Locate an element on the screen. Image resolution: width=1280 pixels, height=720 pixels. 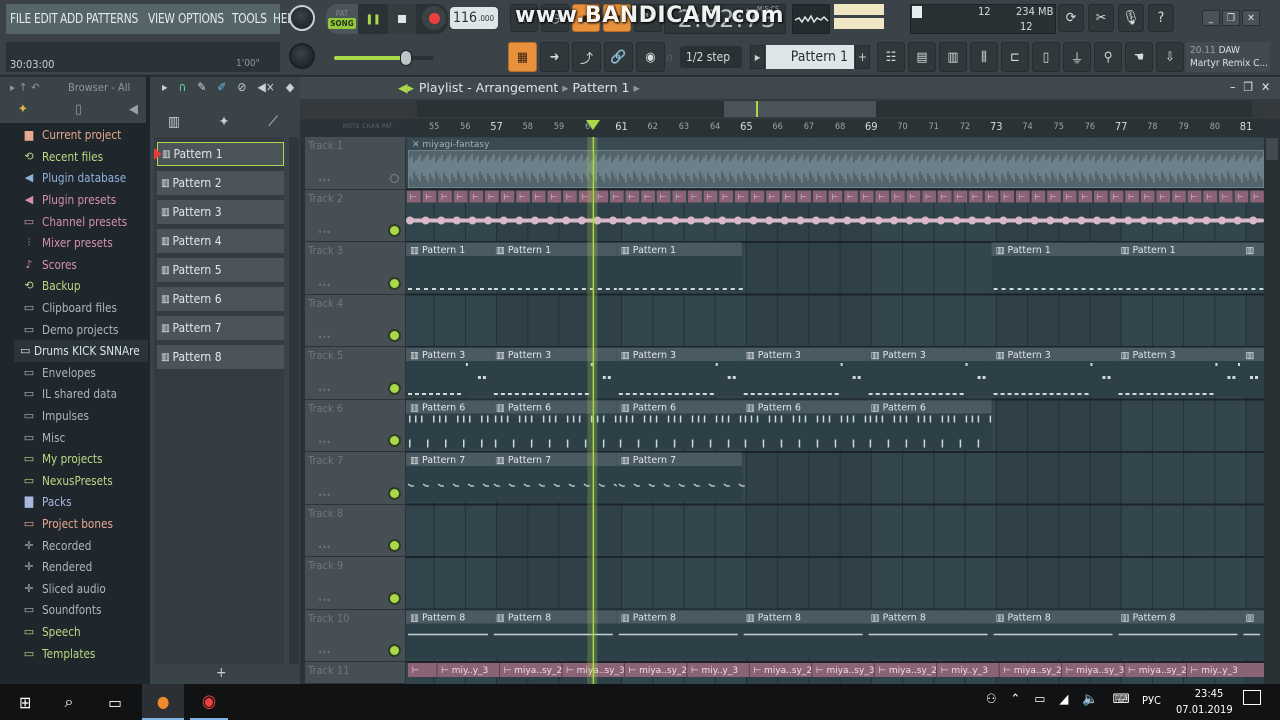
minimize-button: _ is located at coordinates (1211, 18).